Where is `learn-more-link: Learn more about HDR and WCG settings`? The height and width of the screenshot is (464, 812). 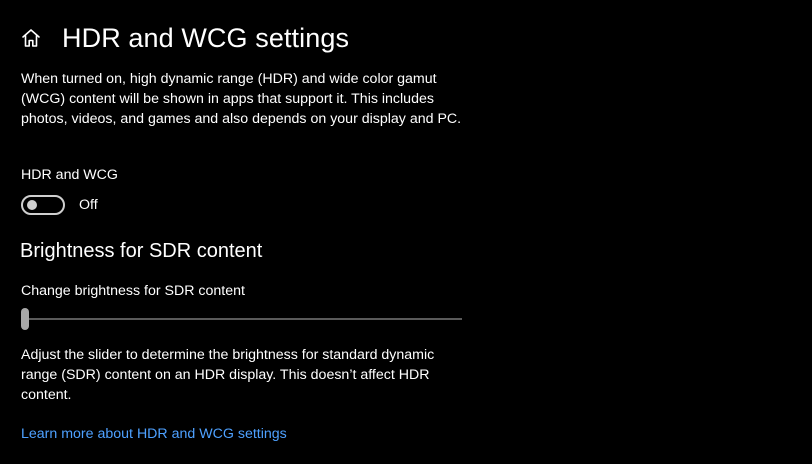
learn-more-link: Learn more about HDR and WCG settings is located at coordinates (154, 434).